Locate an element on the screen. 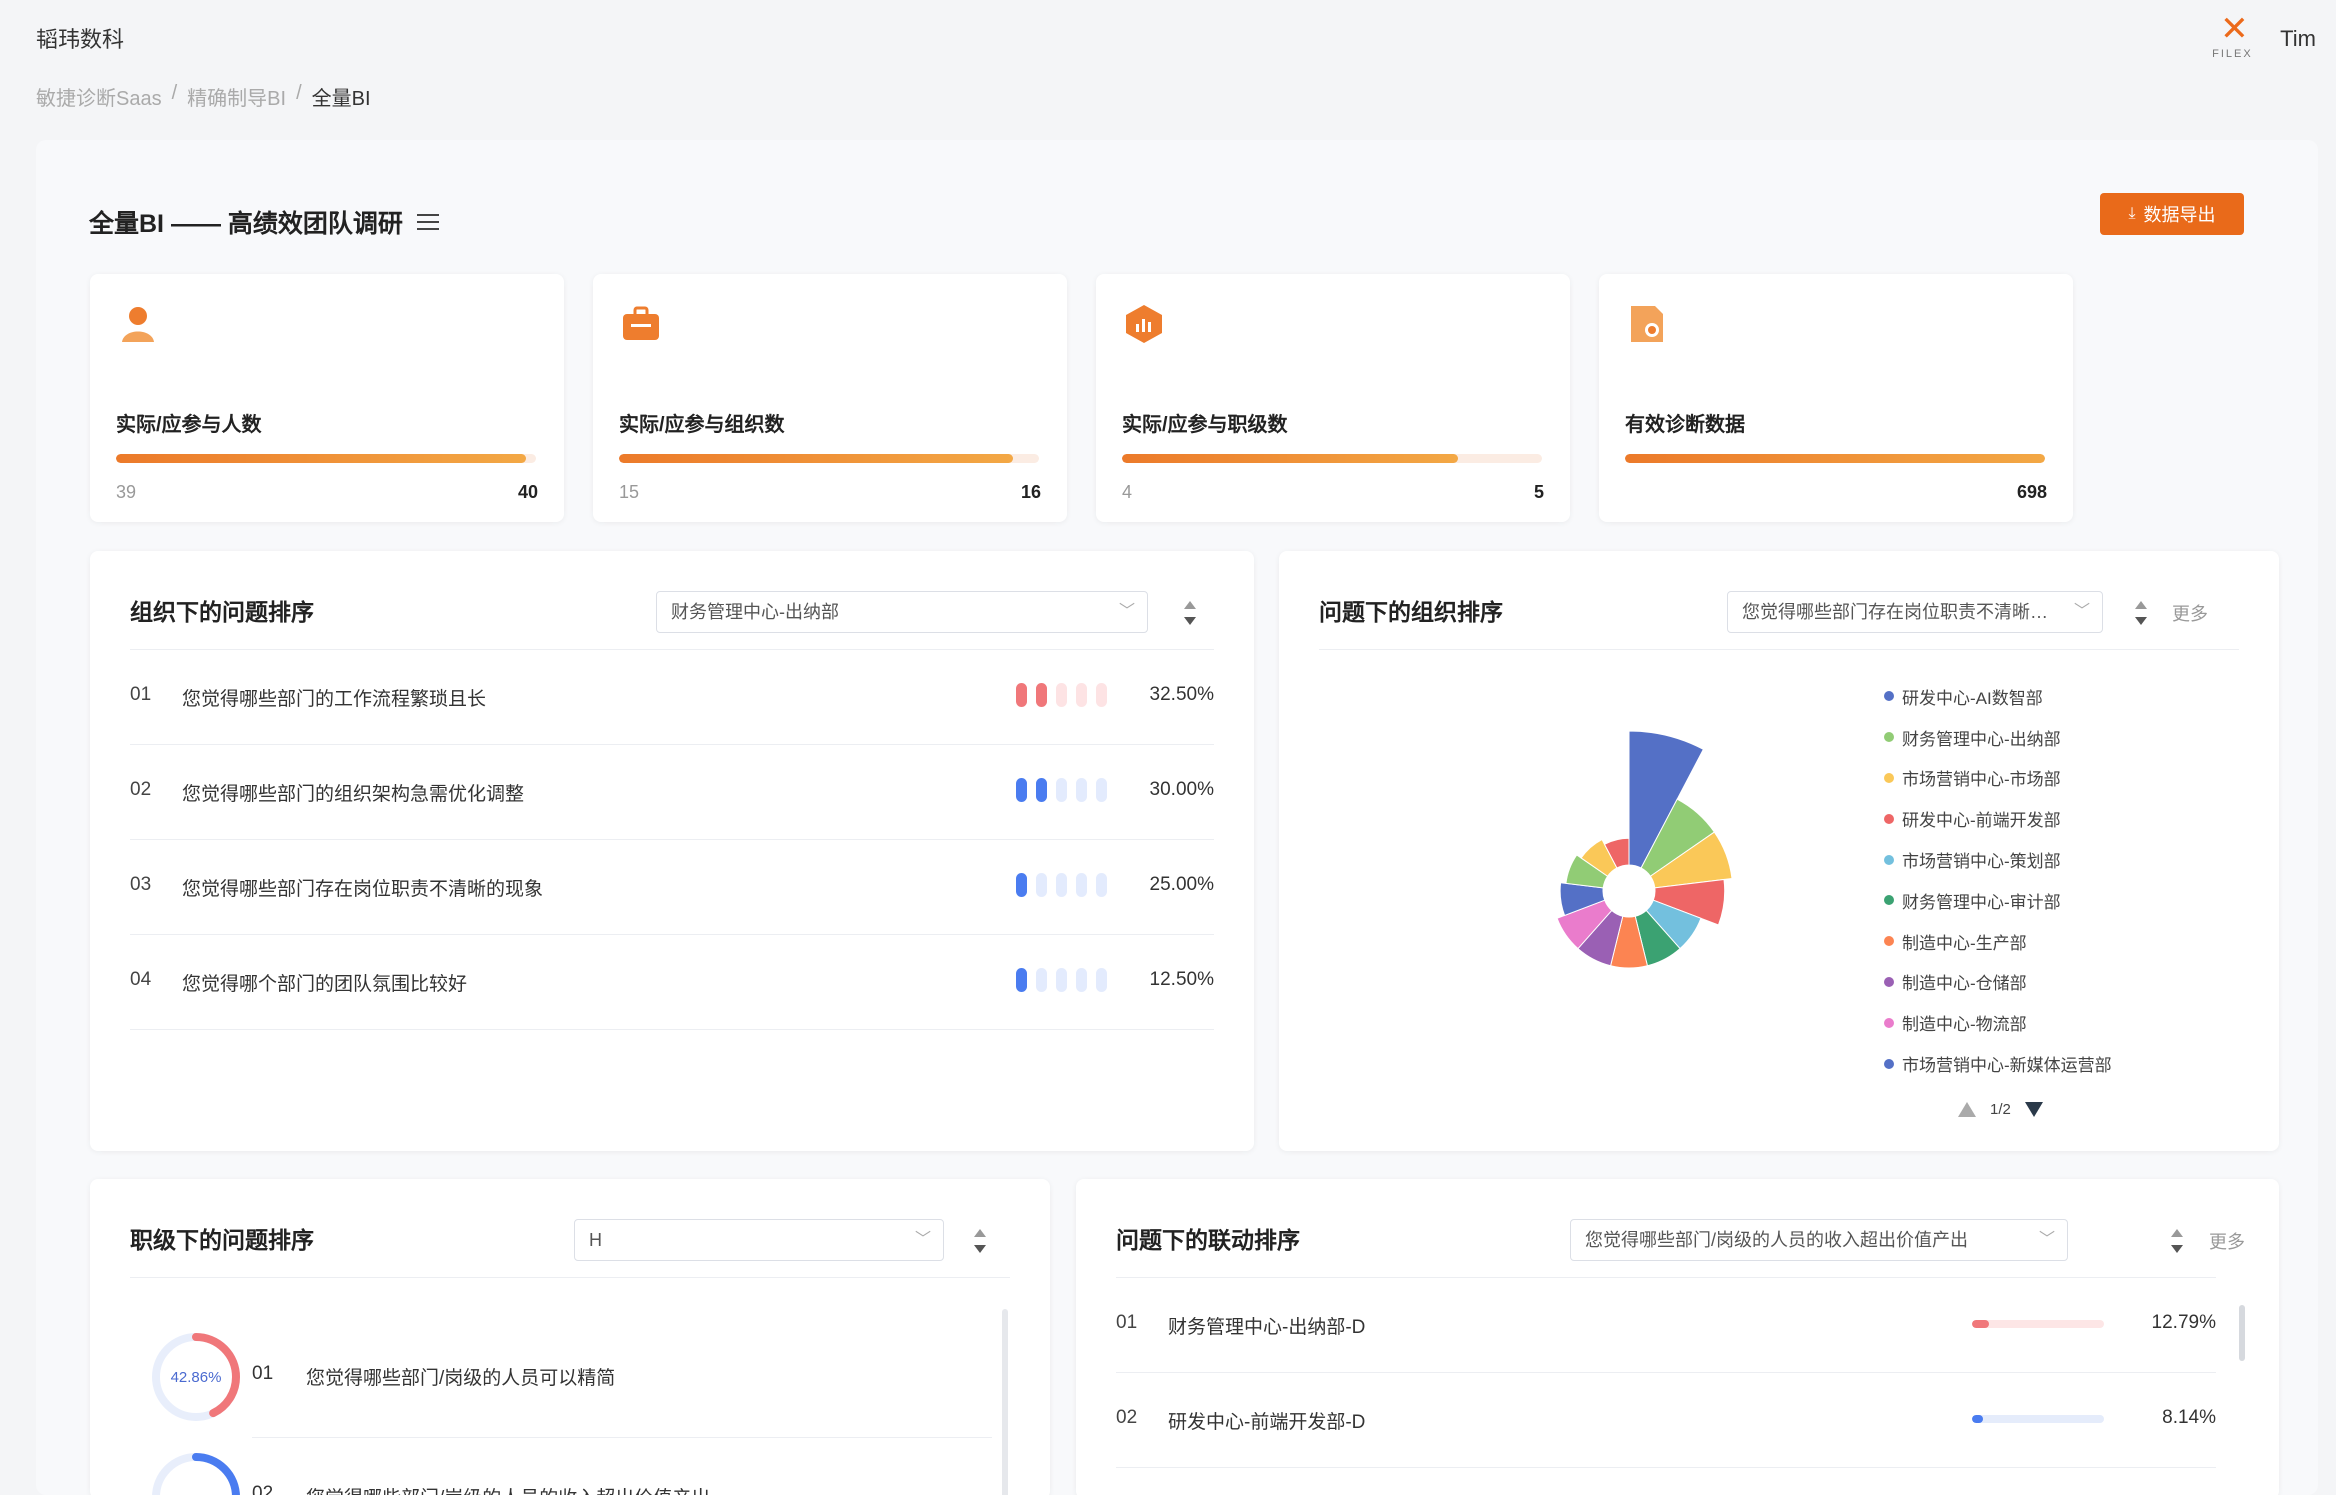 This screenshot has width=2336, height=1495. briefcase-icon is located at coordinates (641, 323).